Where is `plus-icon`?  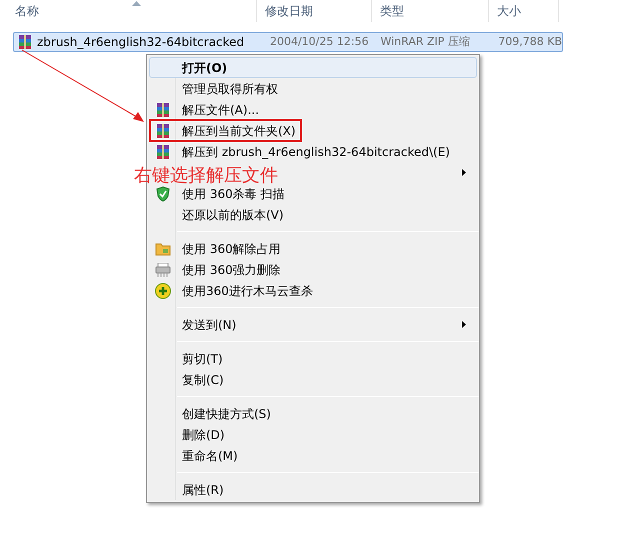
plus-icon is located at coordinates (163, 290).